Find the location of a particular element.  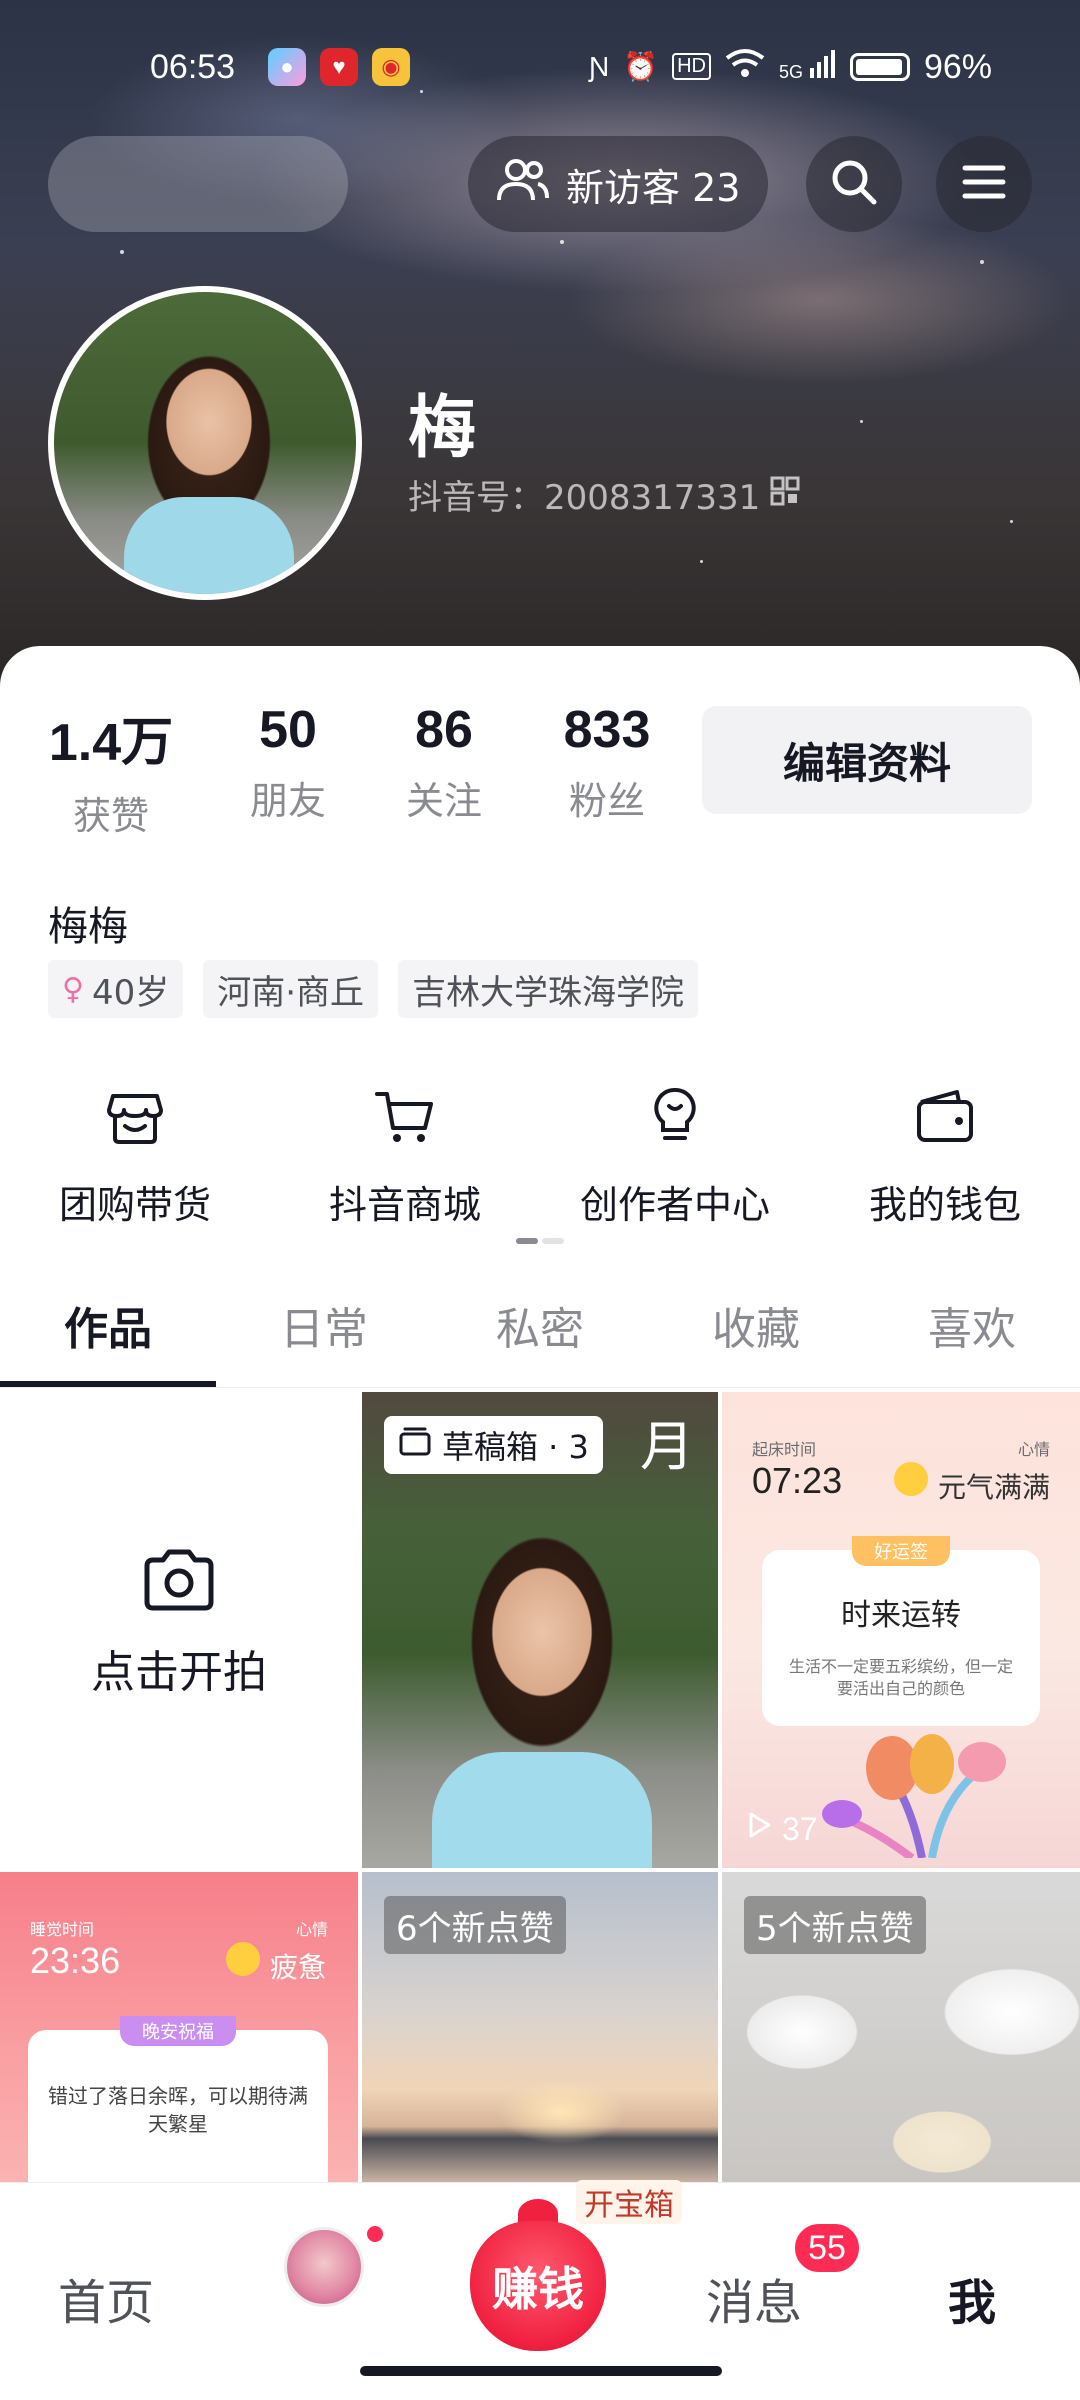

nickname: 梅梅 is located at coordinates (88, 927).